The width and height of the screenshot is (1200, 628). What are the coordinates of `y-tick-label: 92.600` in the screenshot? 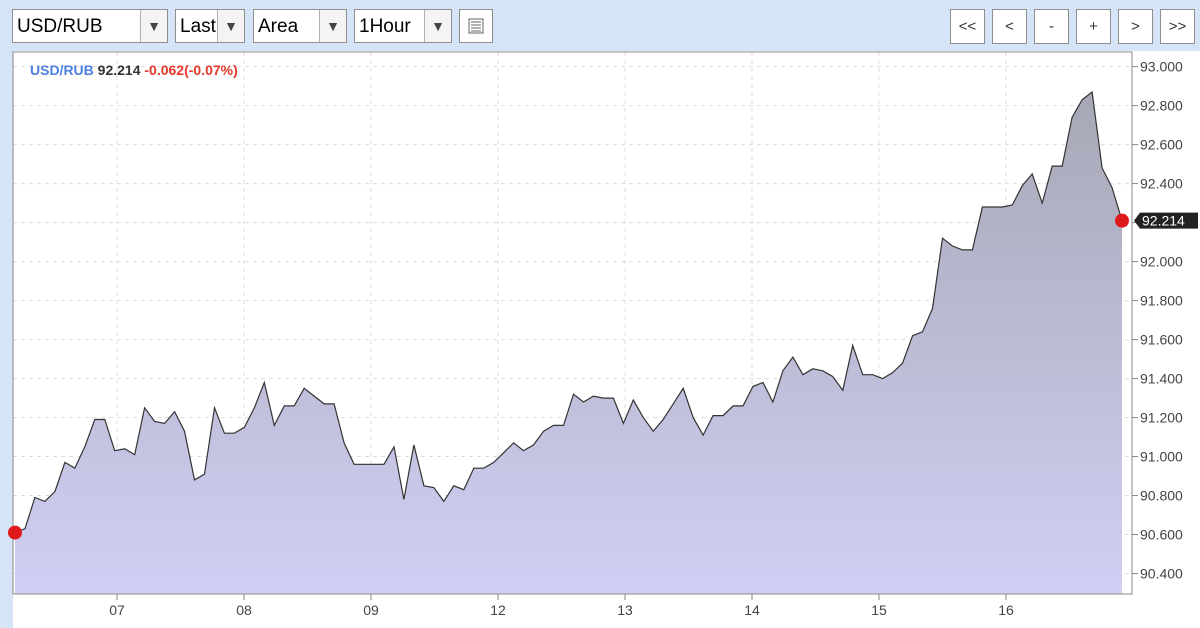 It's located at (1161, 145).